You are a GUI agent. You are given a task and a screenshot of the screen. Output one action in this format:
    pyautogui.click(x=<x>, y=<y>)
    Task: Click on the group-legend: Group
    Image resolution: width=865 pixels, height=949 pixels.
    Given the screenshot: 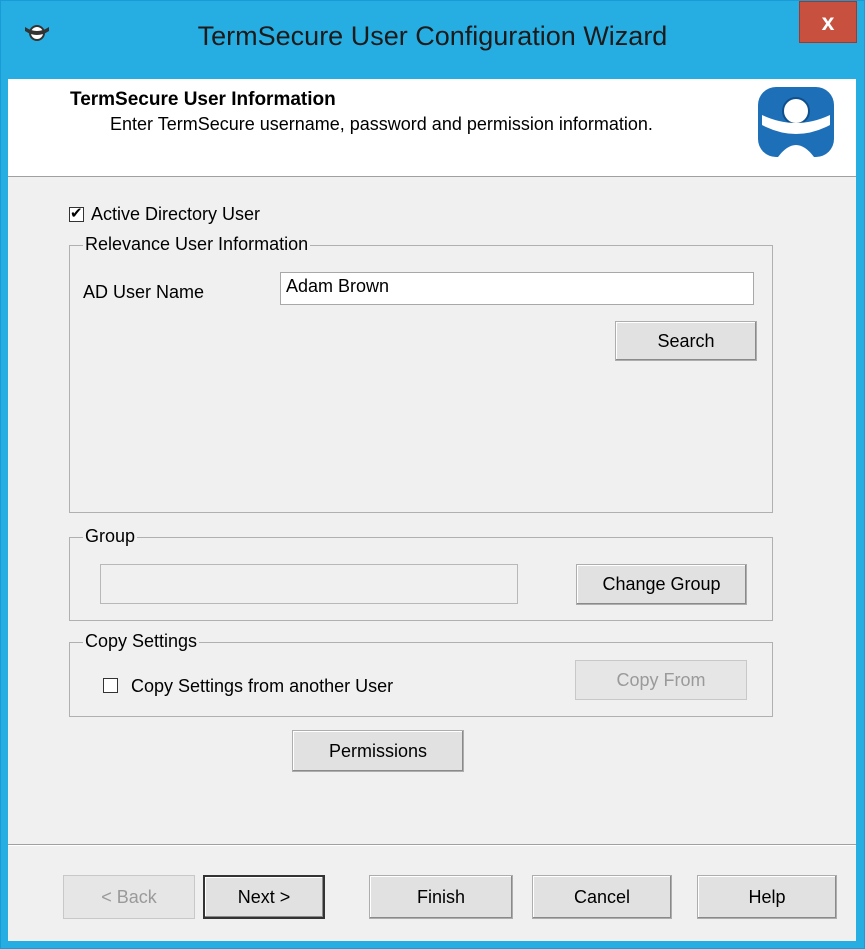 What is the action you would take?
    pyautogui.click(x=110, y=536)
    